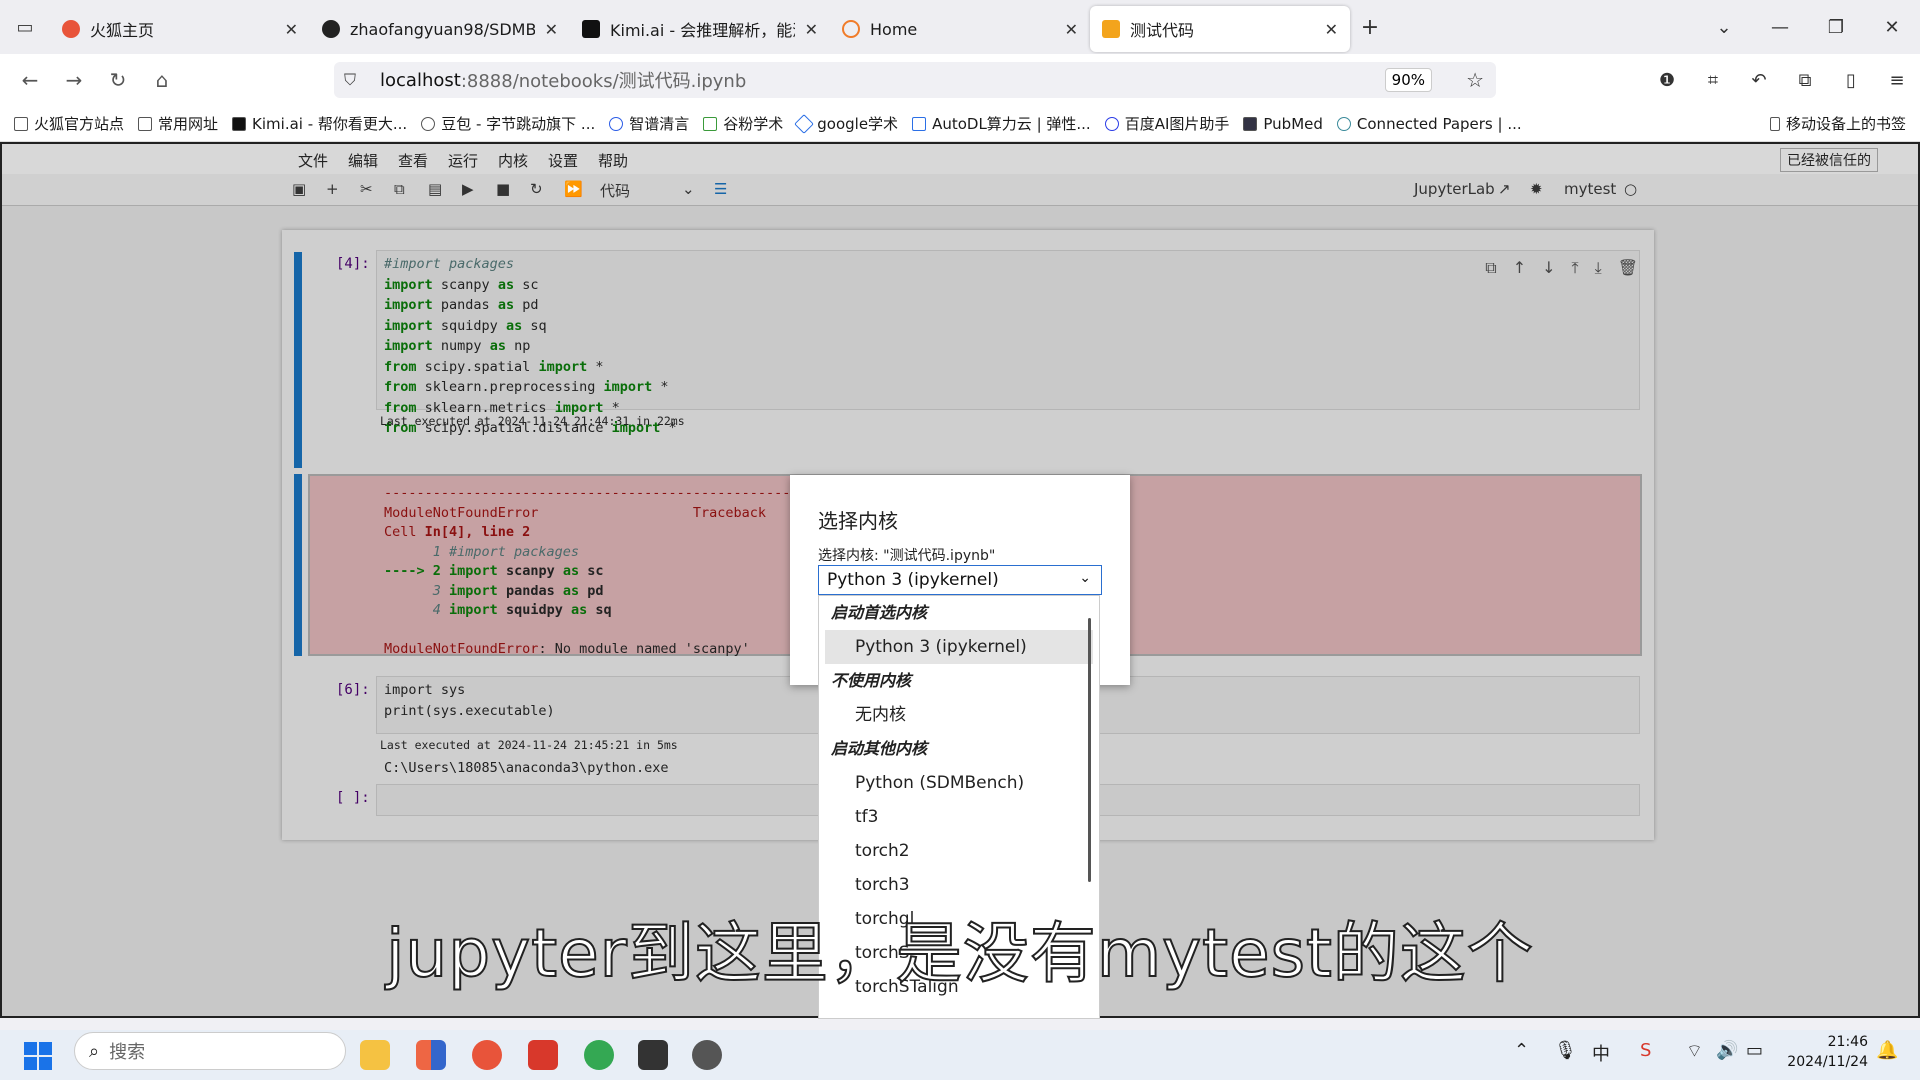  What do you see at coordinates (1590, 189) in the screenshot?
I see `kernel-name: mytest` at bounding box center [1590, 189].